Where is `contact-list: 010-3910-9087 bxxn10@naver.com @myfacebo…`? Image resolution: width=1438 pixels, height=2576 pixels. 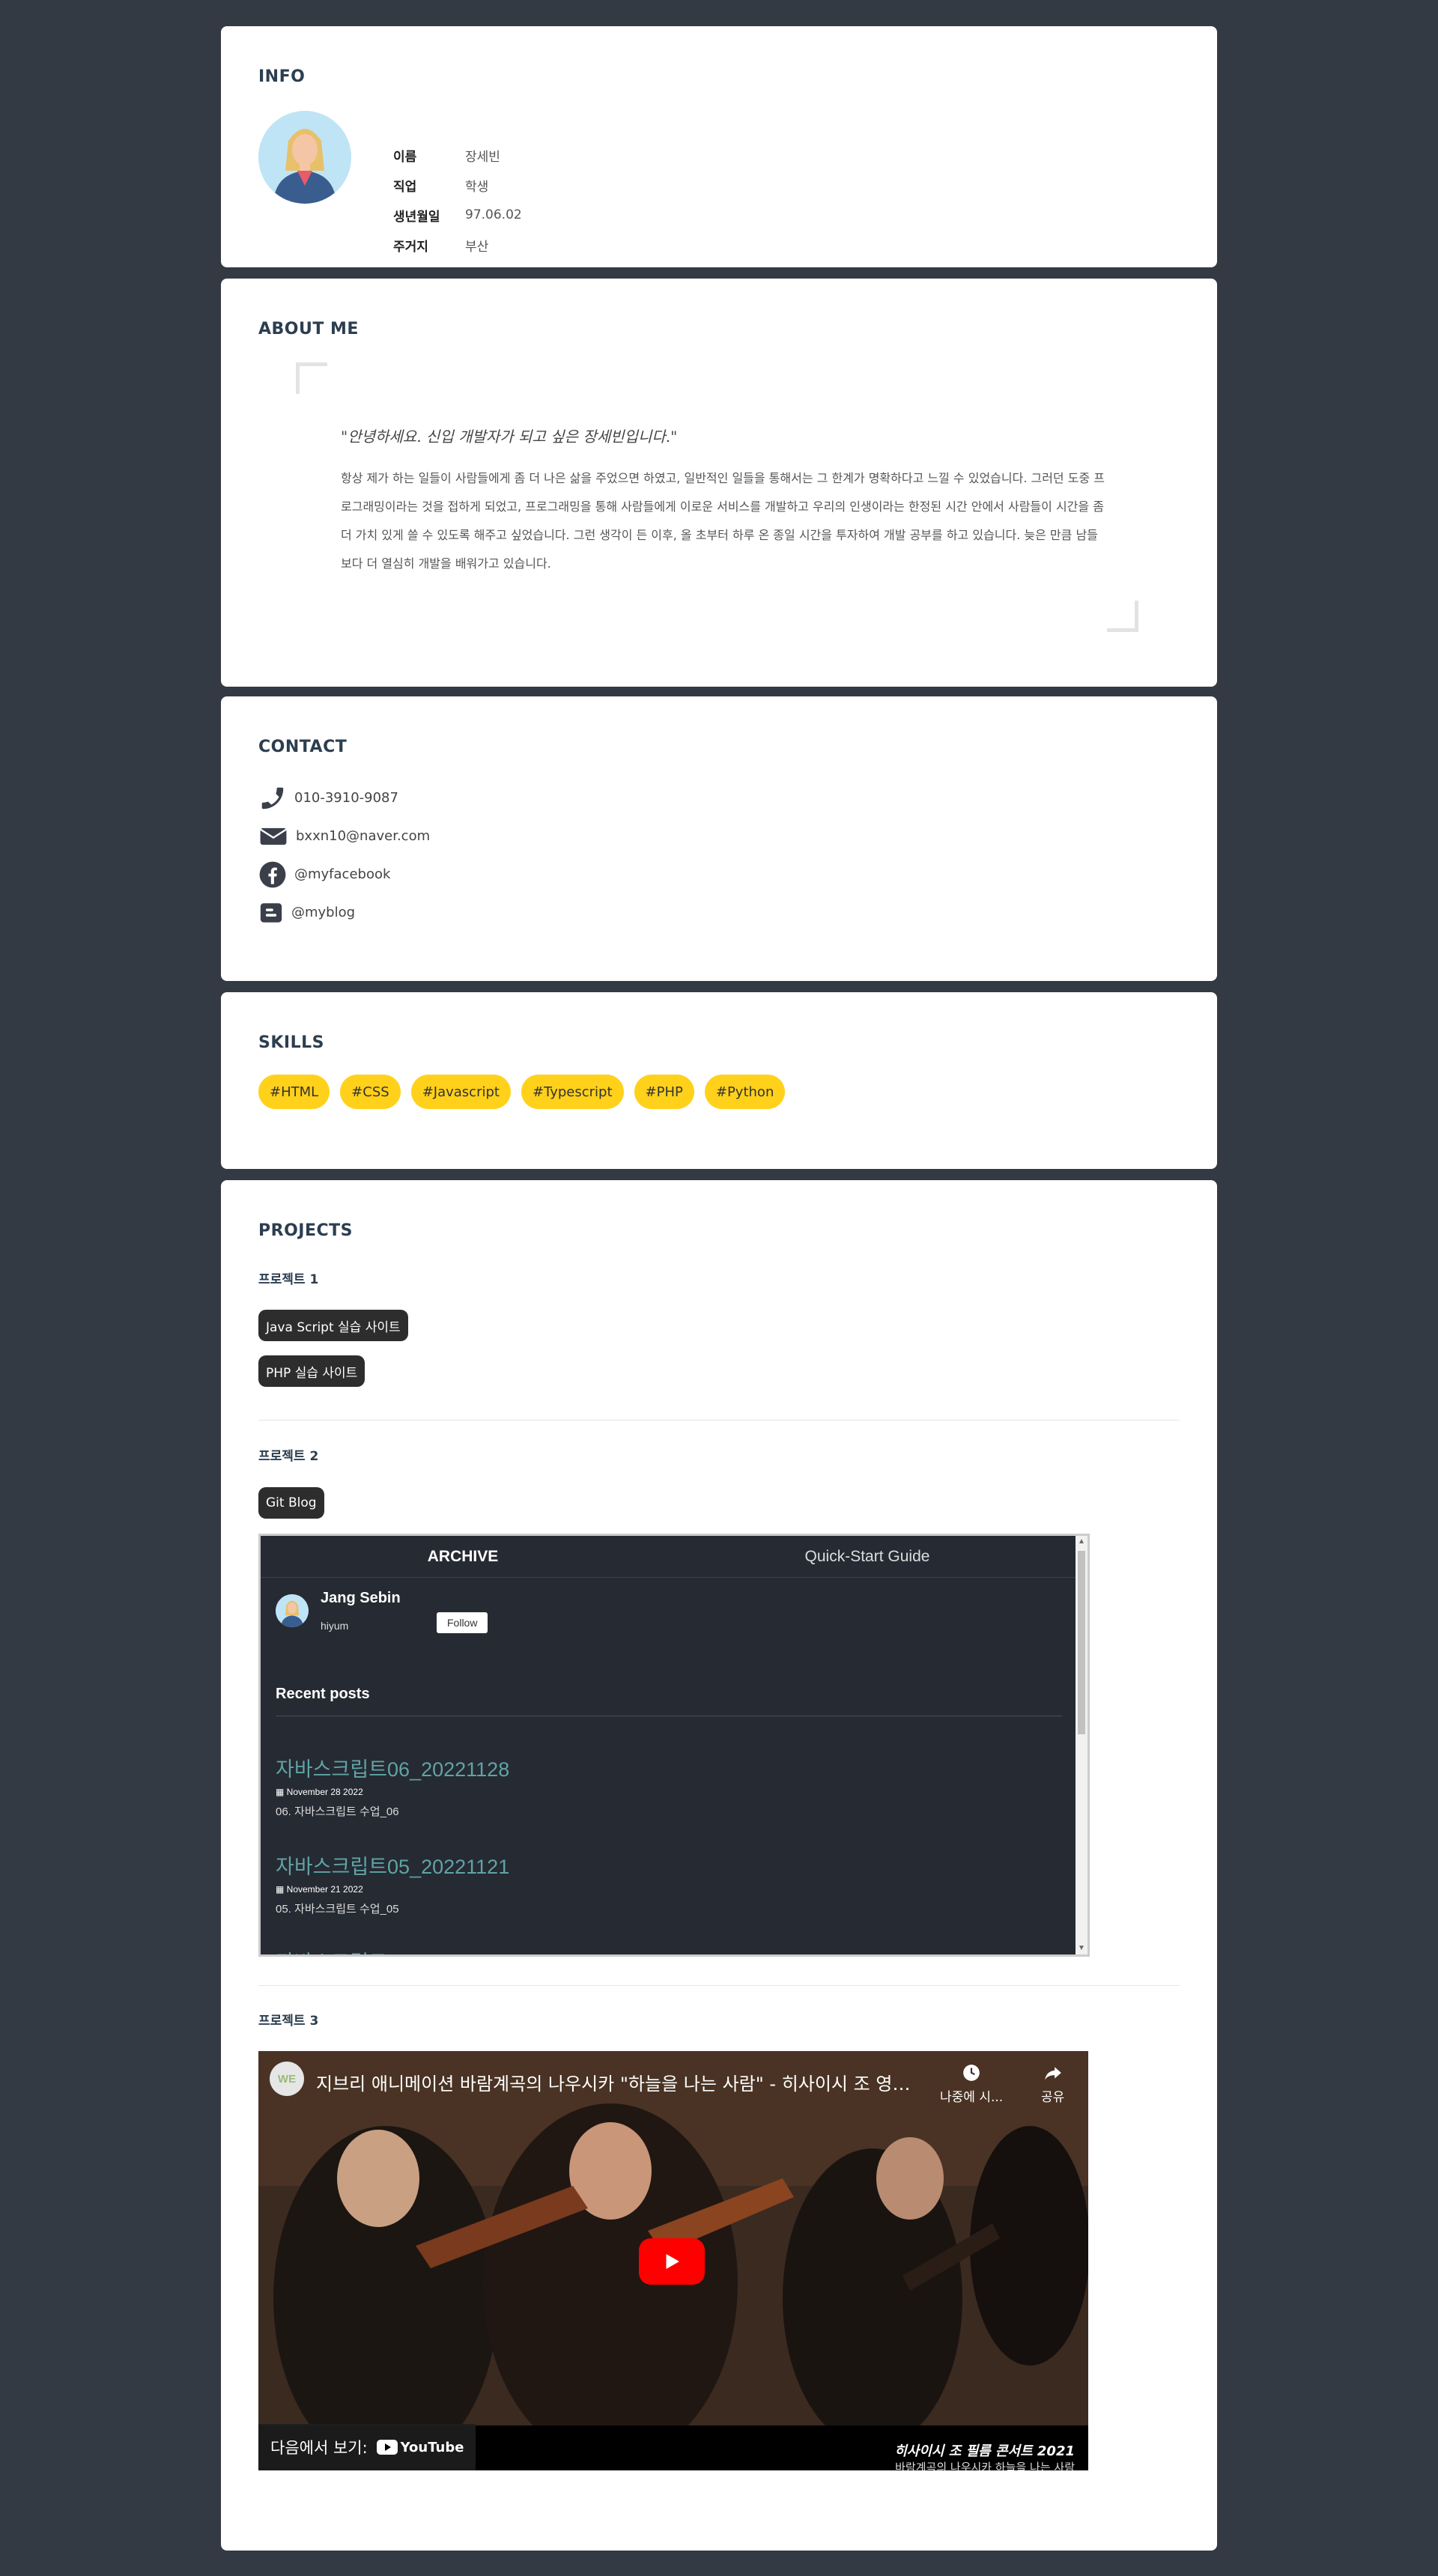
contact-list: 010-3910-9087 bxxn10@naver.com @myfacebo… is located at coordinates (344, 855).